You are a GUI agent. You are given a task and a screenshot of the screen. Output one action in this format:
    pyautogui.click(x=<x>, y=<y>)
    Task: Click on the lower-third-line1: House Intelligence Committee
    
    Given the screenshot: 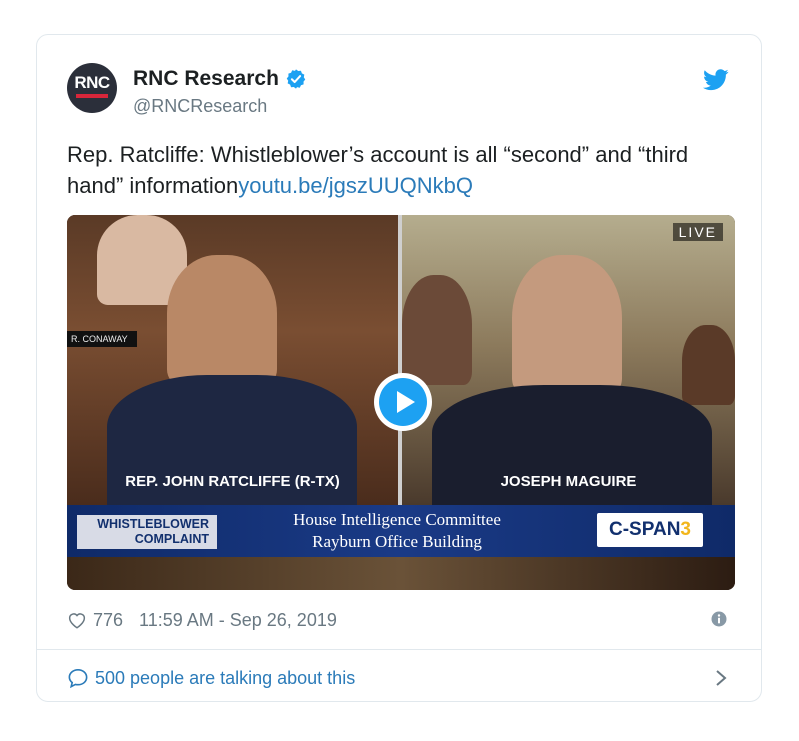 What is the action you would take?
    pyautogui.click(x=397, y=519)
    